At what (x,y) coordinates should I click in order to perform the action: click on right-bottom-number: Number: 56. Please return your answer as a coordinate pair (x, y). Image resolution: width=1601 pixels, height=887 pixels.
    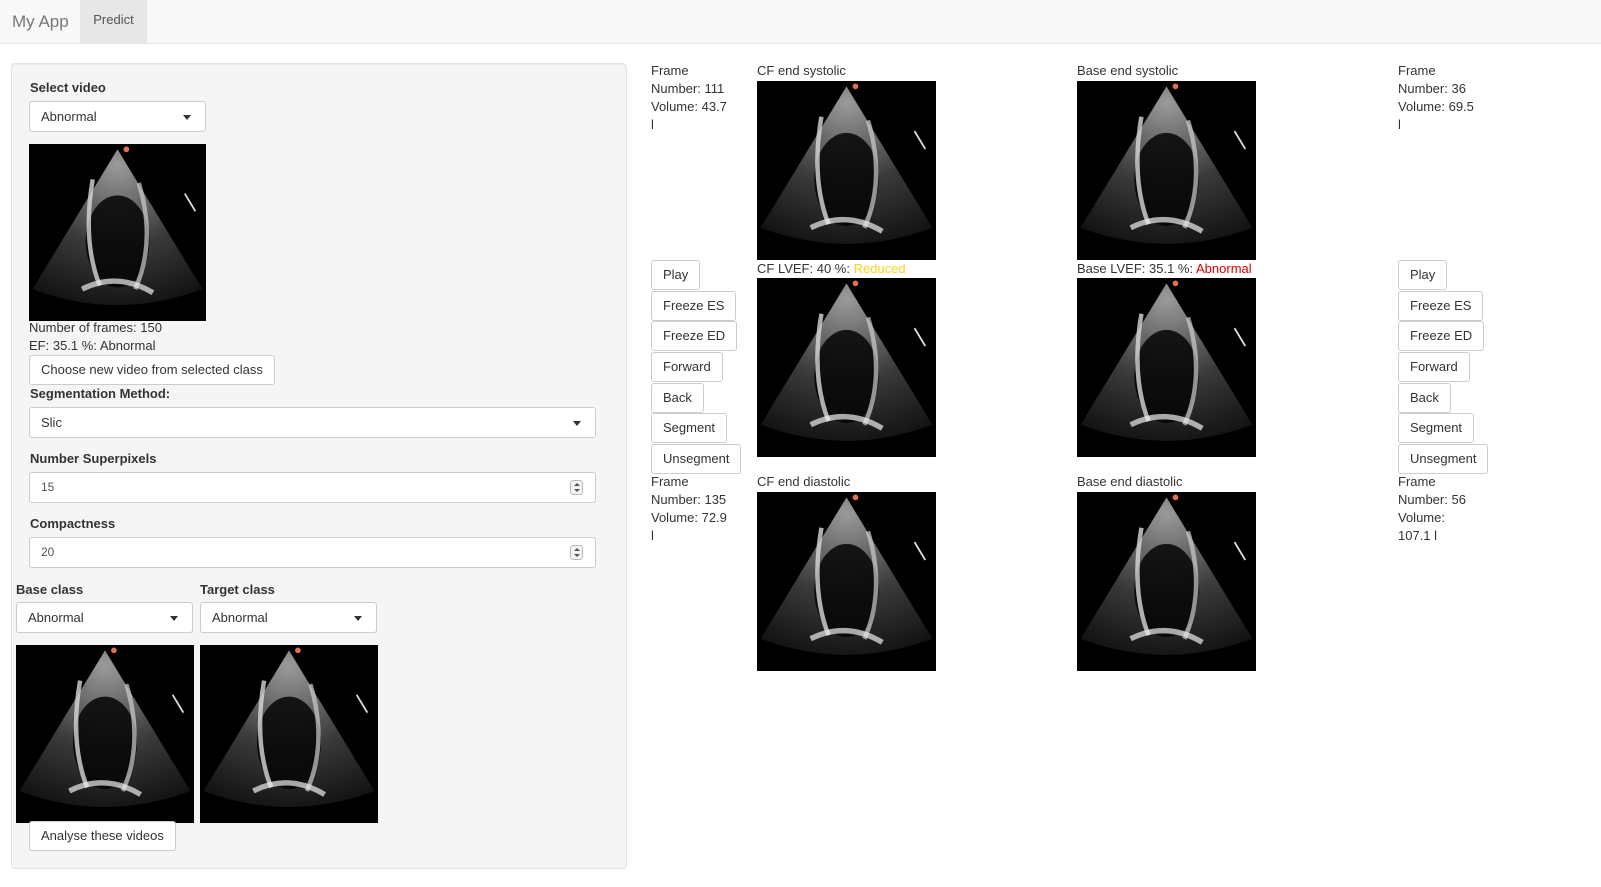
    Looking at the image, I should click on (1432, 499).